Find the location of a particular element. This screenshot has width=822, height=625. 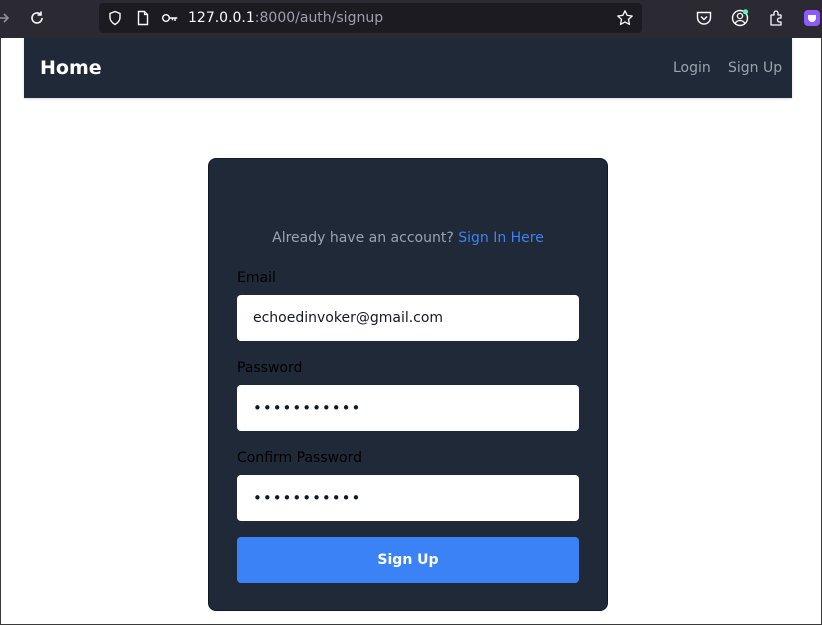

reload-icon is located at coordinates (37, 18).